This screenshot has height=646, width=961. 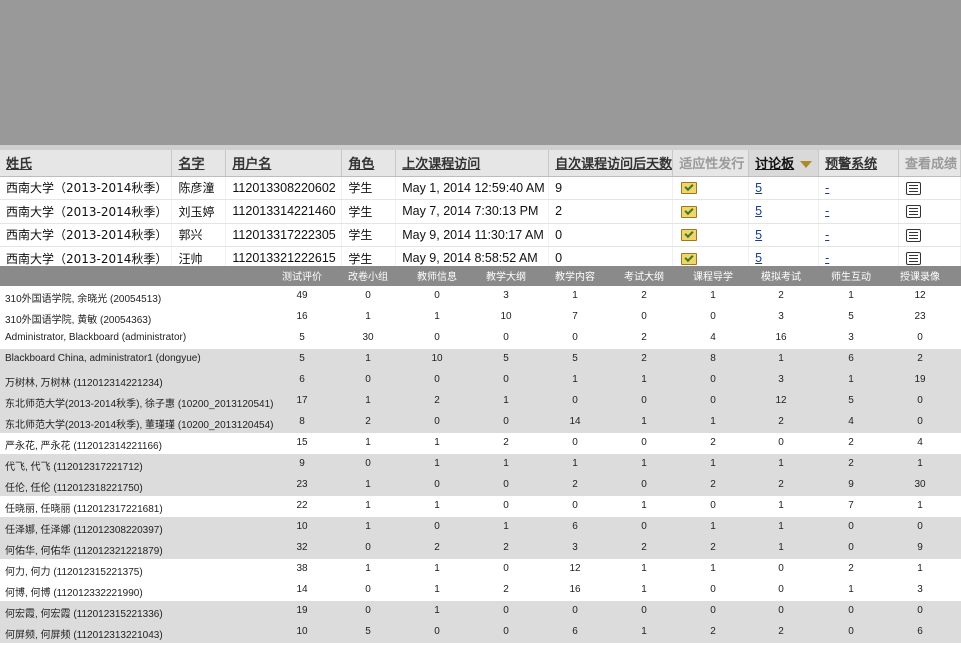 What do you see at coordinates (781, 337) in the screenshot?
I see `stats-count: 16` at bounding box center [781, 337].